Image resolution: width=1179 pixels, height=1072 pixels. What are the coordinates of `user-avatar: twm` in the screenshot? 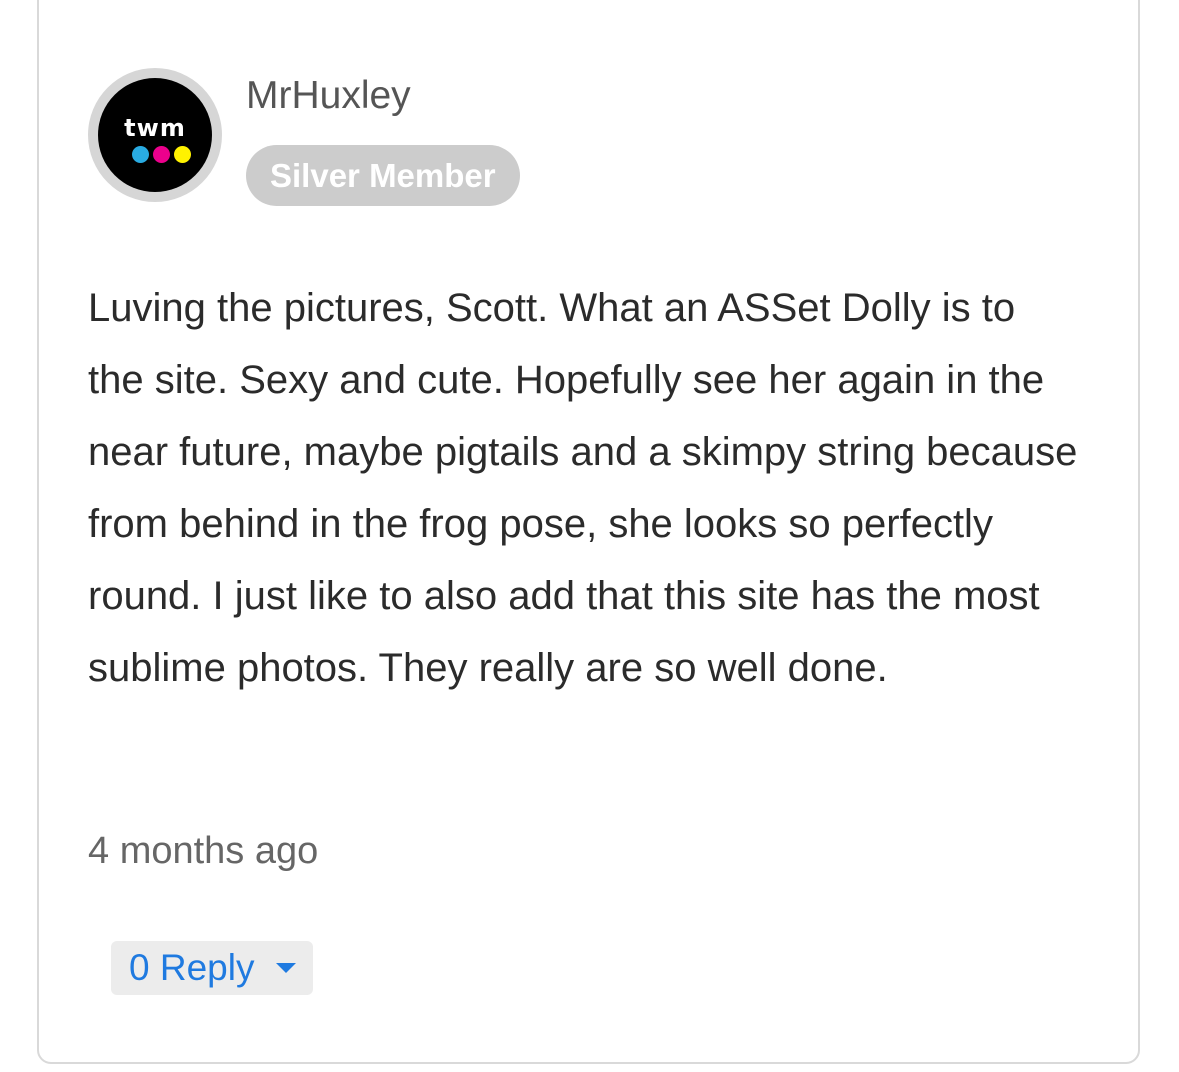 It's located at (155, 135).